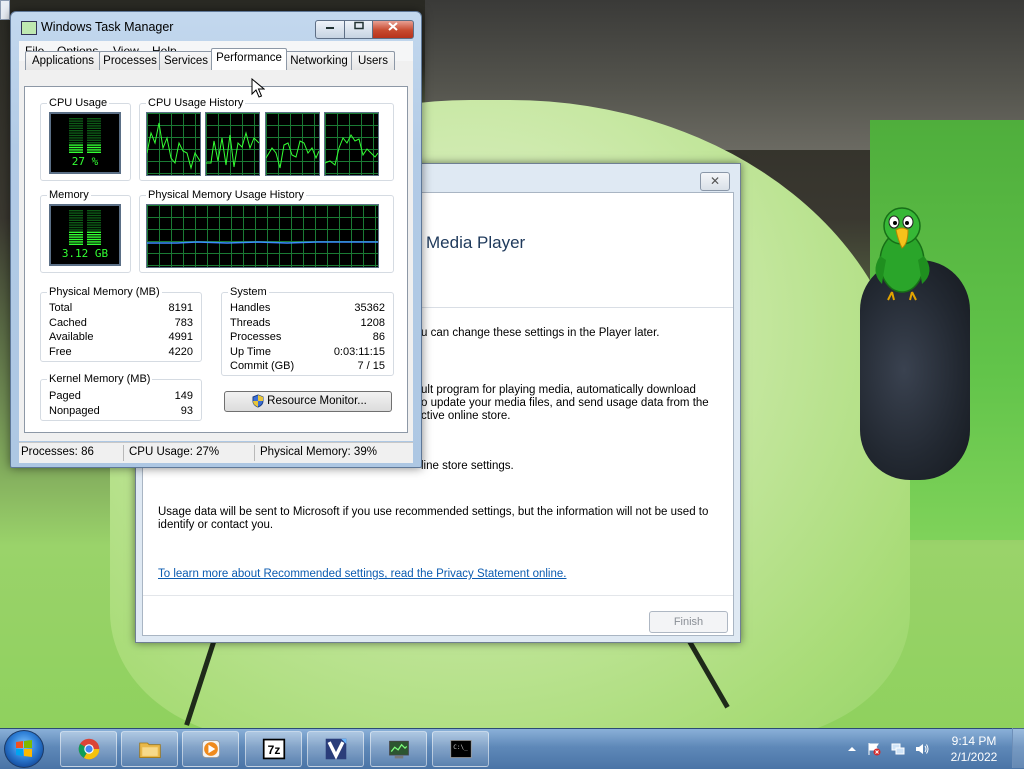  I want to click on stat-label-cached: Cached, so click(68, 323).